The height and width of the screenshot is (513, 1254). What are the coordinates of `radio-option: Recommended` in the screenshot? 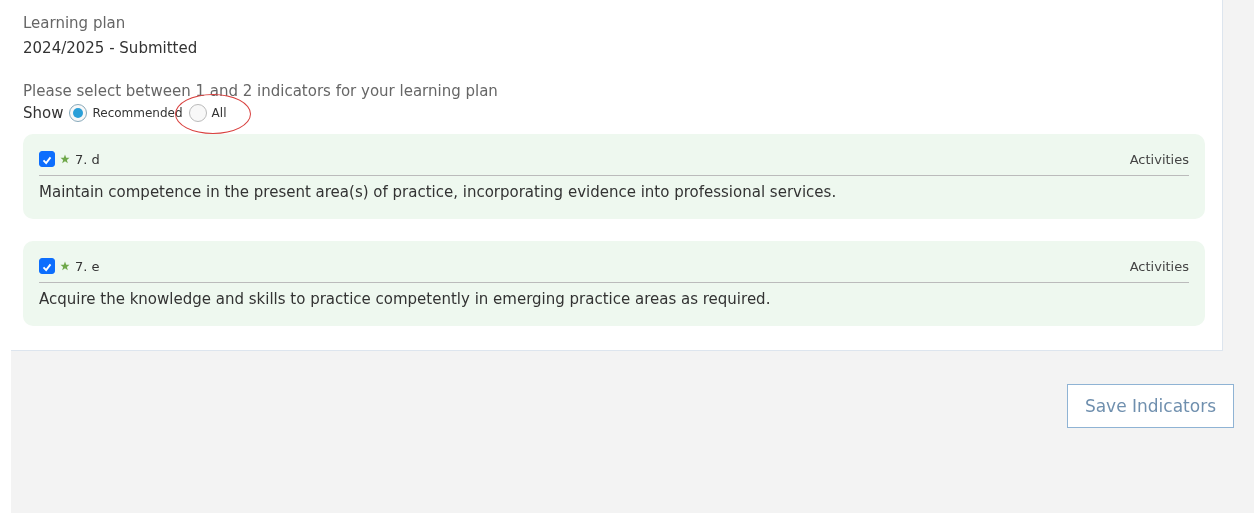 It's located at (126, 113).